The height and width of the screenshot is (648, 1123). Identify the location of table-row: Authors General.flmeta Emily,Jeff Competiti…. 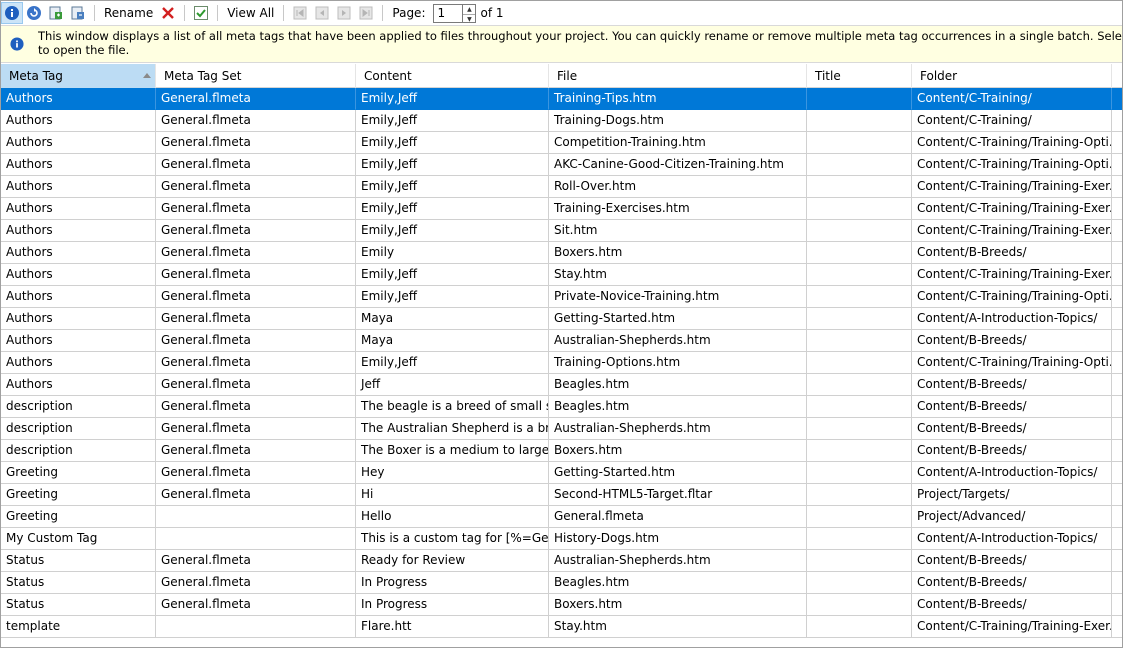
(561, 143).